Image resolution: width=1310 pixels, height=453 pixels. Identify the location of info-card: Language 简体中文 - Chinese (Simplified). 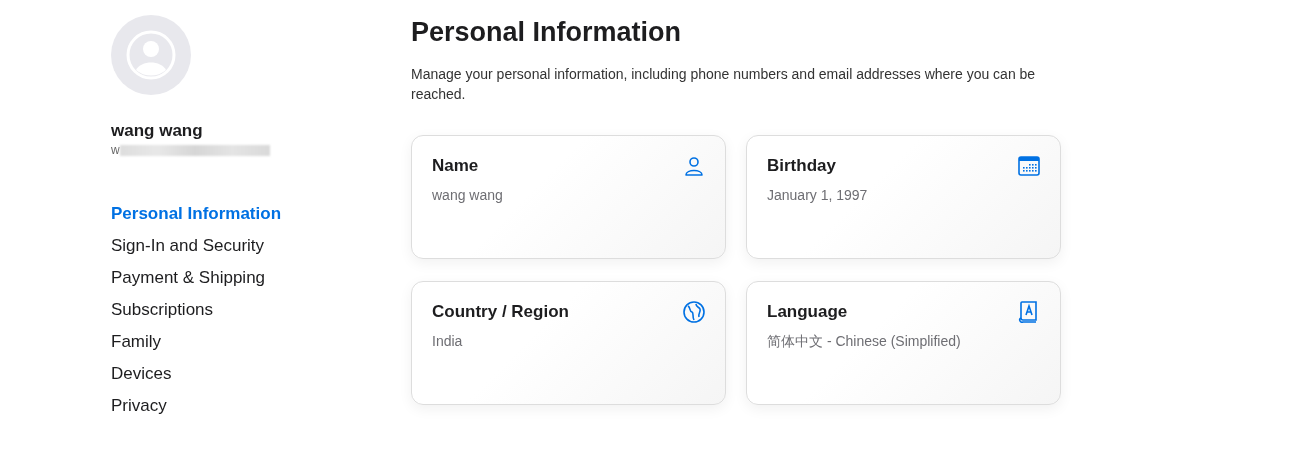
(903, 343).